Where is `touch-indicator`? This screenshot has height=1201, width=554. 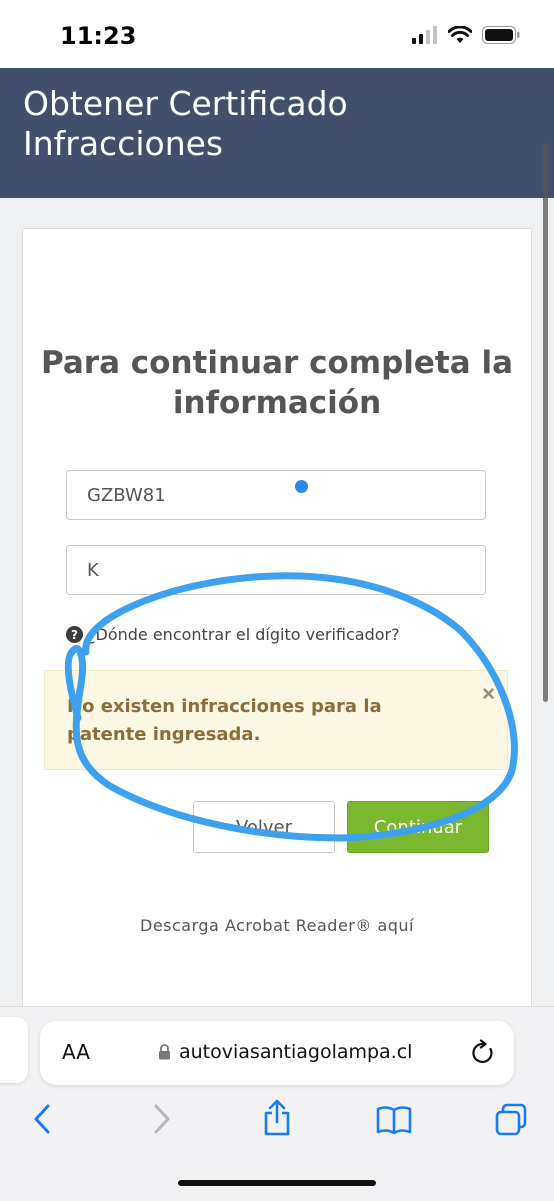
touch-indicator is located at coordinates (301, 486).